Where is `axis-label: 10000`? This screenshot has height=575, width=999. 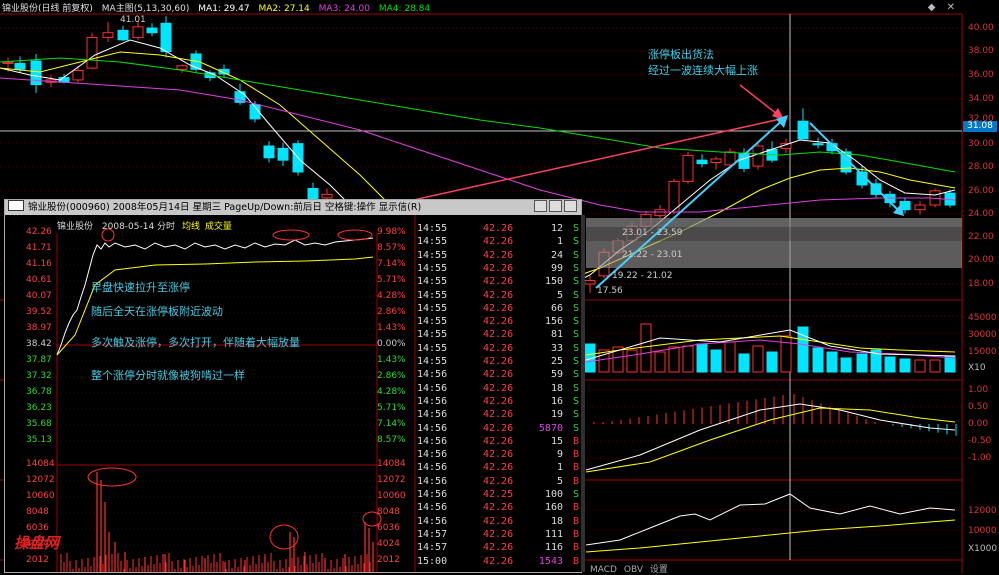 axis-label: 10000 is located at coordinates (982, 531).